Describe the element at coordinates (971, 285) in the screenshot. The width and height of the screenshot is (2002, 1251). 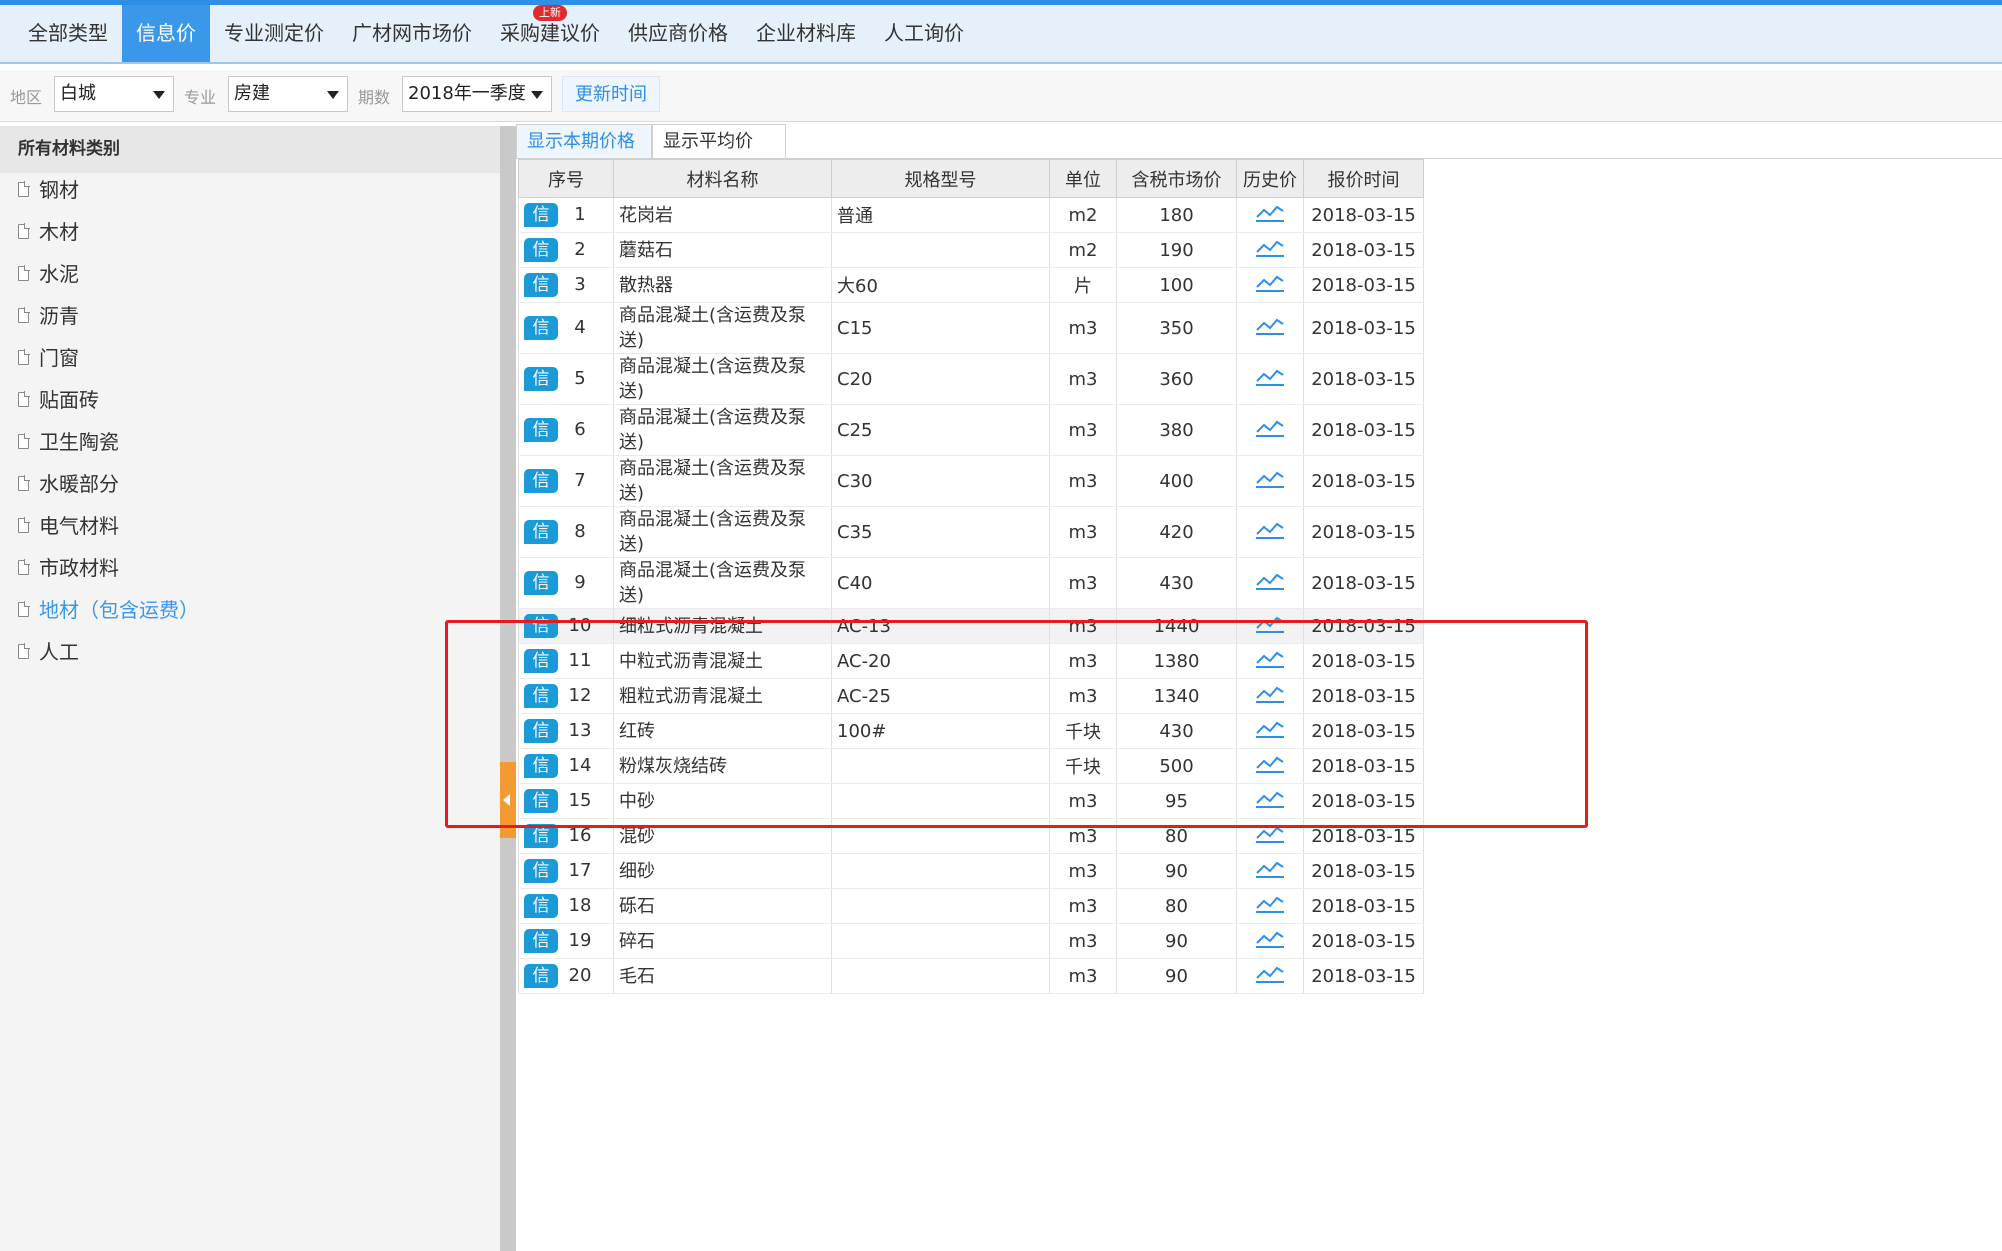
I see `table-row: 信 3 散热器 大60 片 100 2018-03-15` at that location.